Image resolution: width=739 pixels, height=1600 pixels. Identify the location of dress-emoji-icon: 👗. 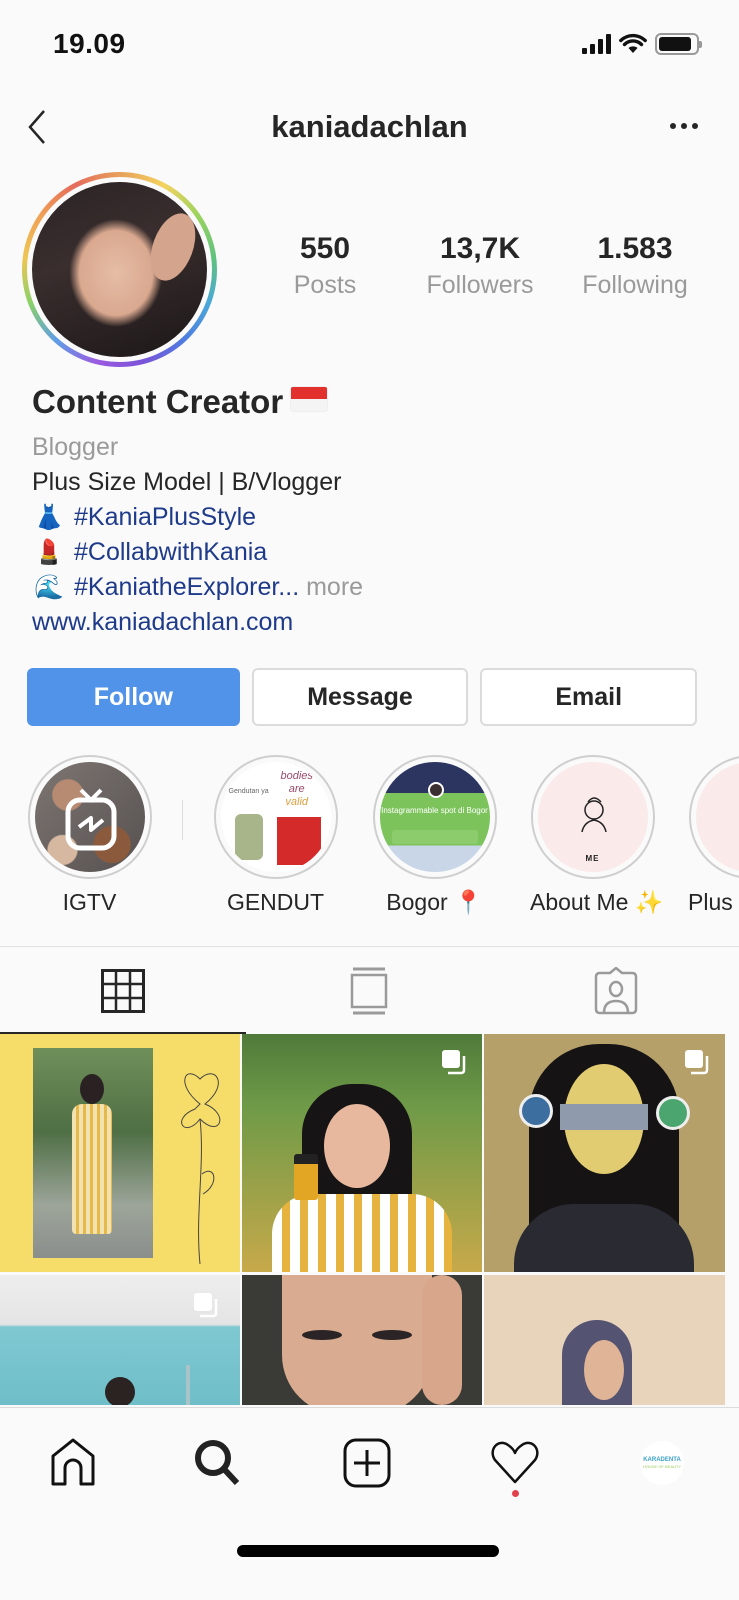
(49, 517).